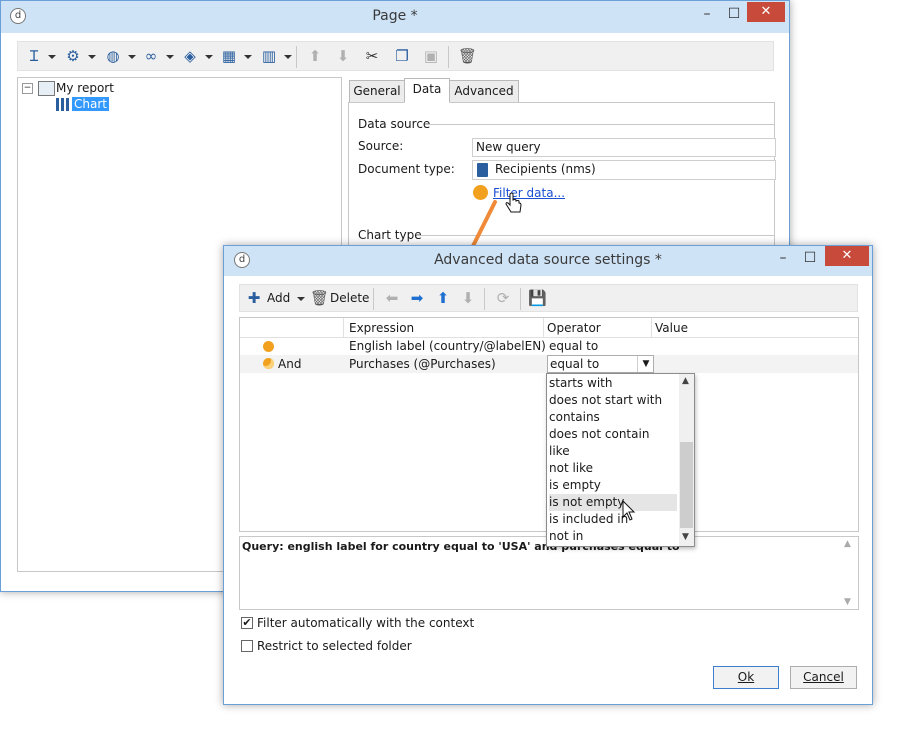  I want to click on move-down-icon: ⬇, so click(343, 56).